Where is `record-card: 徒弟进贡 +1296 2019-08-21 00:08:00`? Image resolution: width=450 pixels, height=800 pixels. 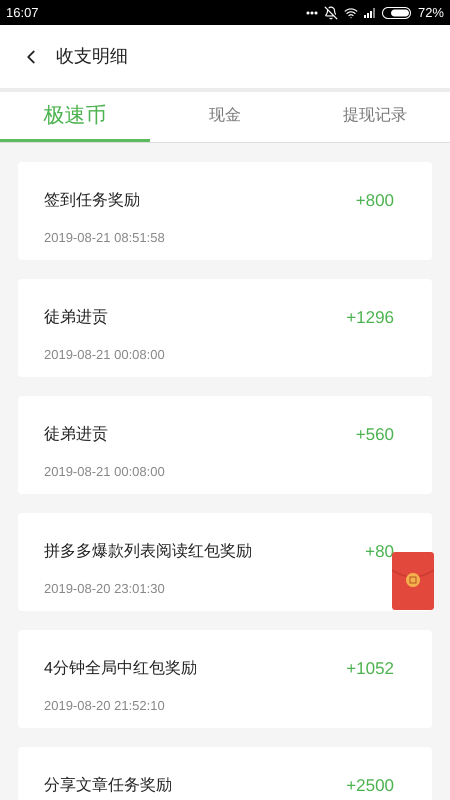
record-card: 徒弟进贡 +1296 2019-08-21 00:08:00 is located at coordinates (225, 328).